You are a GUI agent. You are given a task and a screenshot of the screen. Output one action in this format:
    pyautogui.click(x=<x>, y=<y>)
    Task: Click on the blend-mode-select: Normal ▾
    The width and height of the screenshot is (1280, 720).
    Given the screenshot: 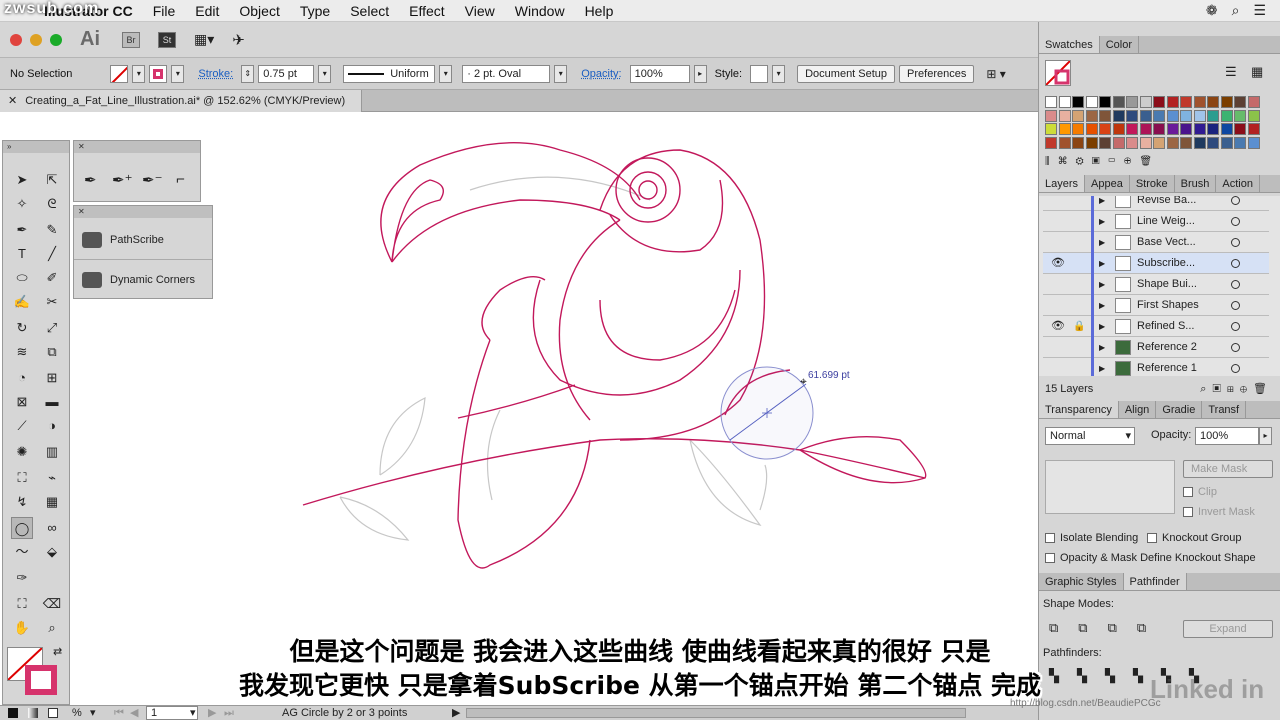 What is the action you would take?
    pyautogui.click(x=1090, y=436)
    